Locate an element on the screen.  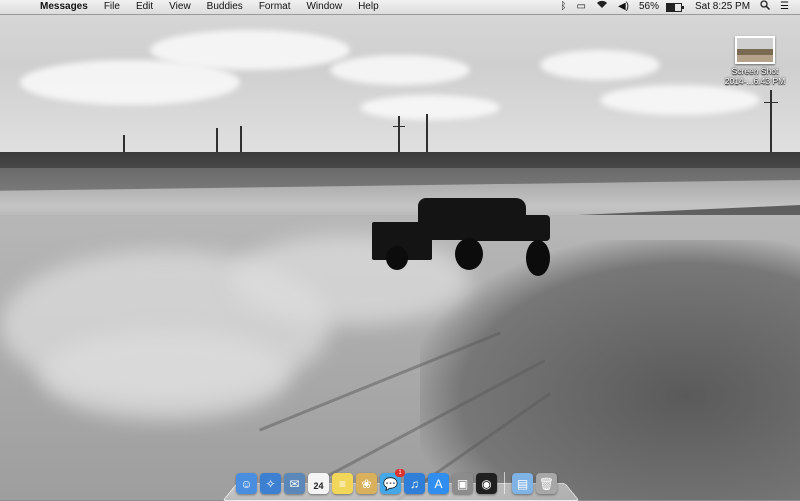
dock-safari: ✧ is located at coordinates (270, 483).